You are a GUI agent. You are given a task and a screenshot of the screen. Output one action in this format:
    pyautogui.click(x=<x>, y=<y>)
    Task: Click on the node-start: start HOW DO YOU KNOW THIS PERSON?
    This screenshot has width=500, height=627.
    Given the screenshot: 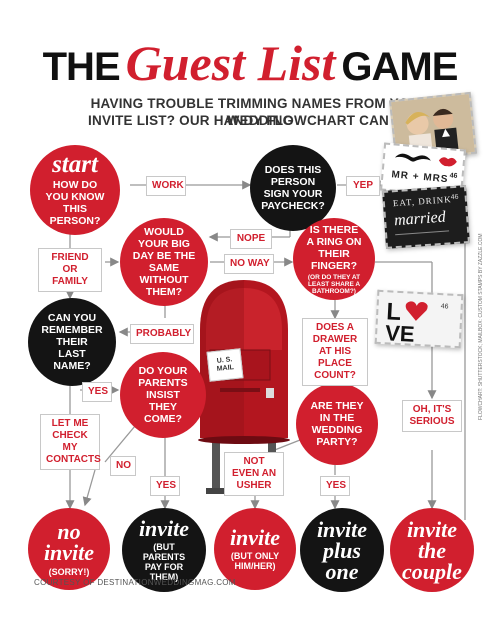 What is the action you would take?
    pyautogui.click(x=75, y=190)
    